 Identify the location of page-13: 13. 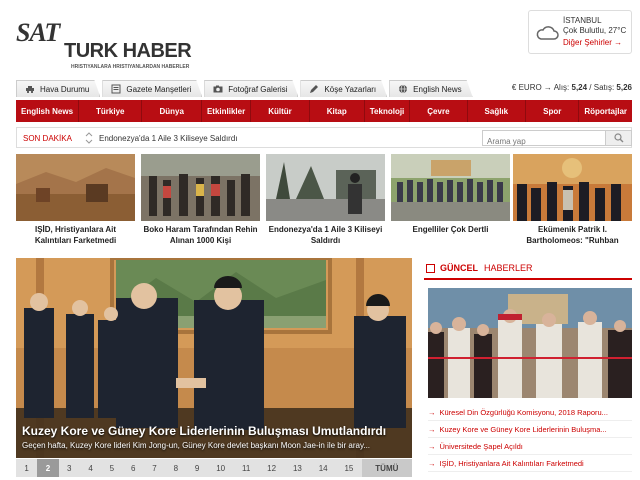
(298, 468).